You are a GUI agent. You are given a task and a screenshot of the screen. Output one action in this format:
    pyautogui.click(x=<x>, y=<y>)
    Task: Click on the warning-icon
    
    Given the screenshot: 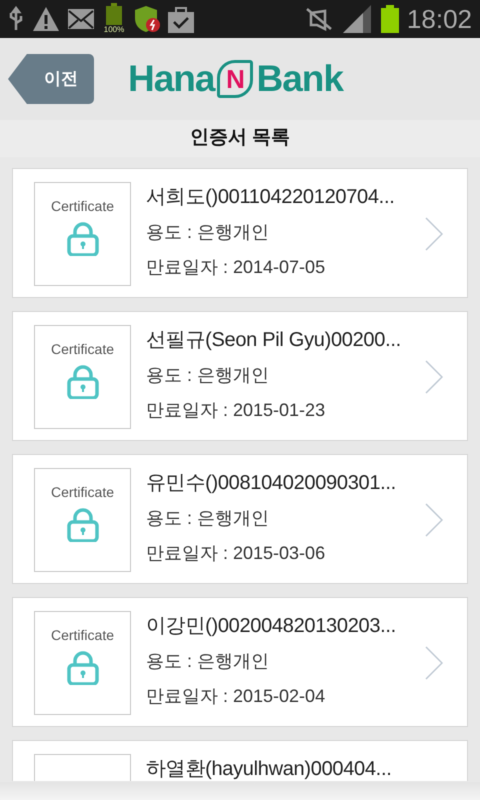 What is the action you would take?
    pyautogui.click(x=46, y=19)
    